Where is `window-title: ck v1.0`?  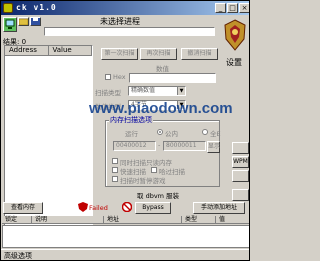
window-title: ck v1.0 is located at coordinates (36, 7).